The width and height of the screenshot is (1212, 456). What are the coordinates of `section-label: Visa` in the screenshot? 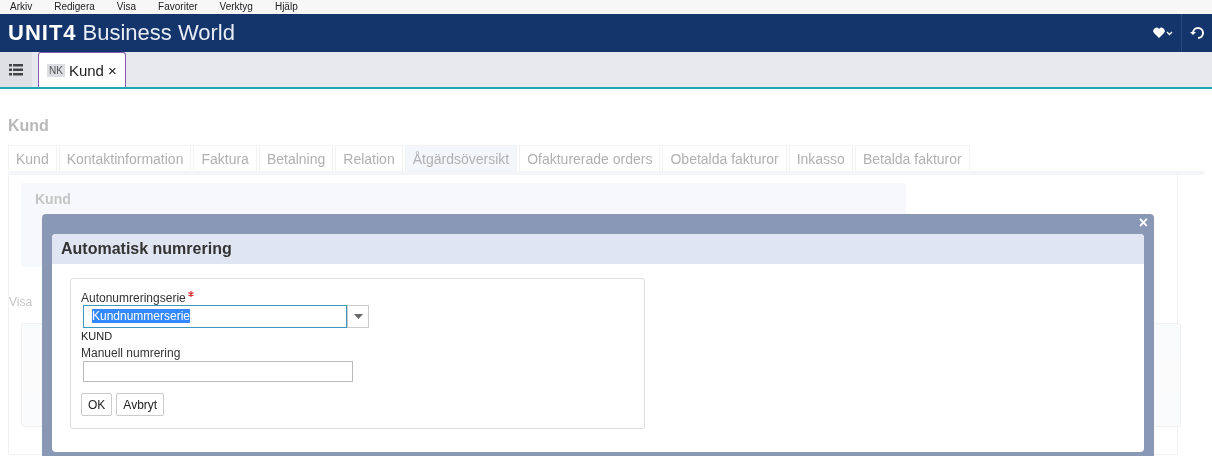 It's located at (21, 302).